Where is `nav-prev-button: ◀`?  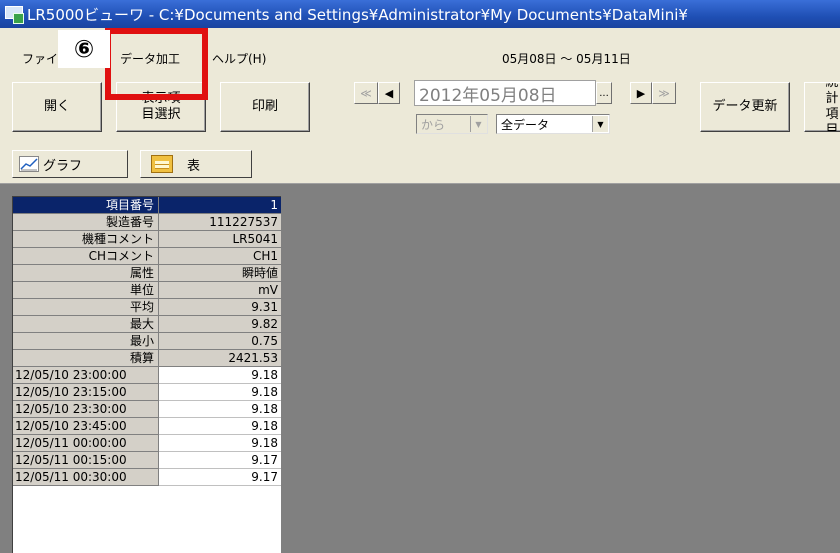 nav-prev-button: ◀ is located at coordinates (389, 93).